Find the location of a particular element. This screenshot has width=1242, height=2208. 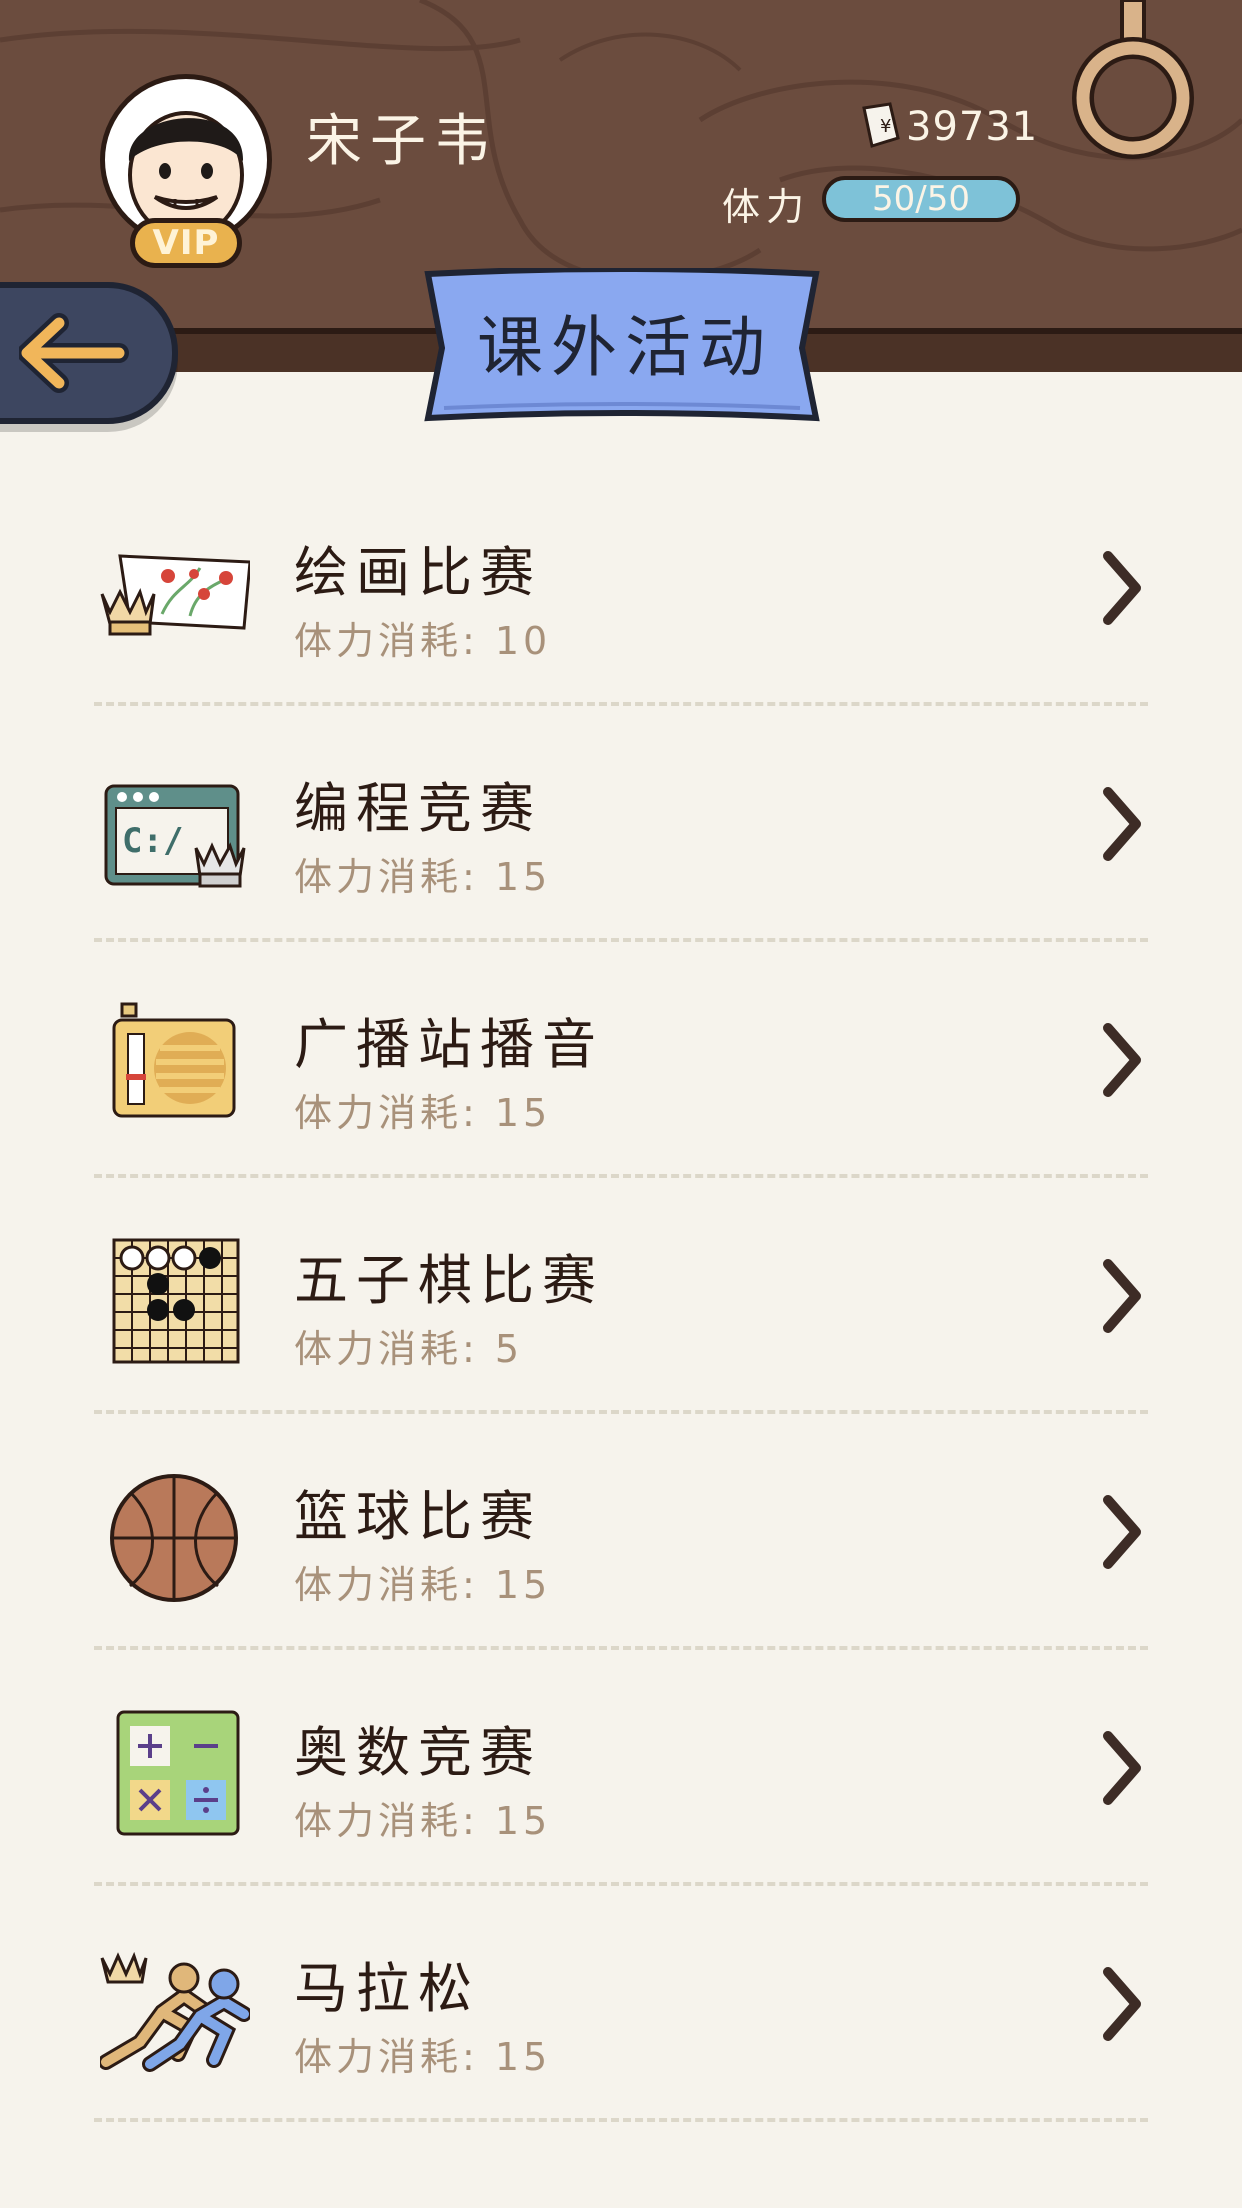

gomoku-icon is located at coordinates (176, 1301).